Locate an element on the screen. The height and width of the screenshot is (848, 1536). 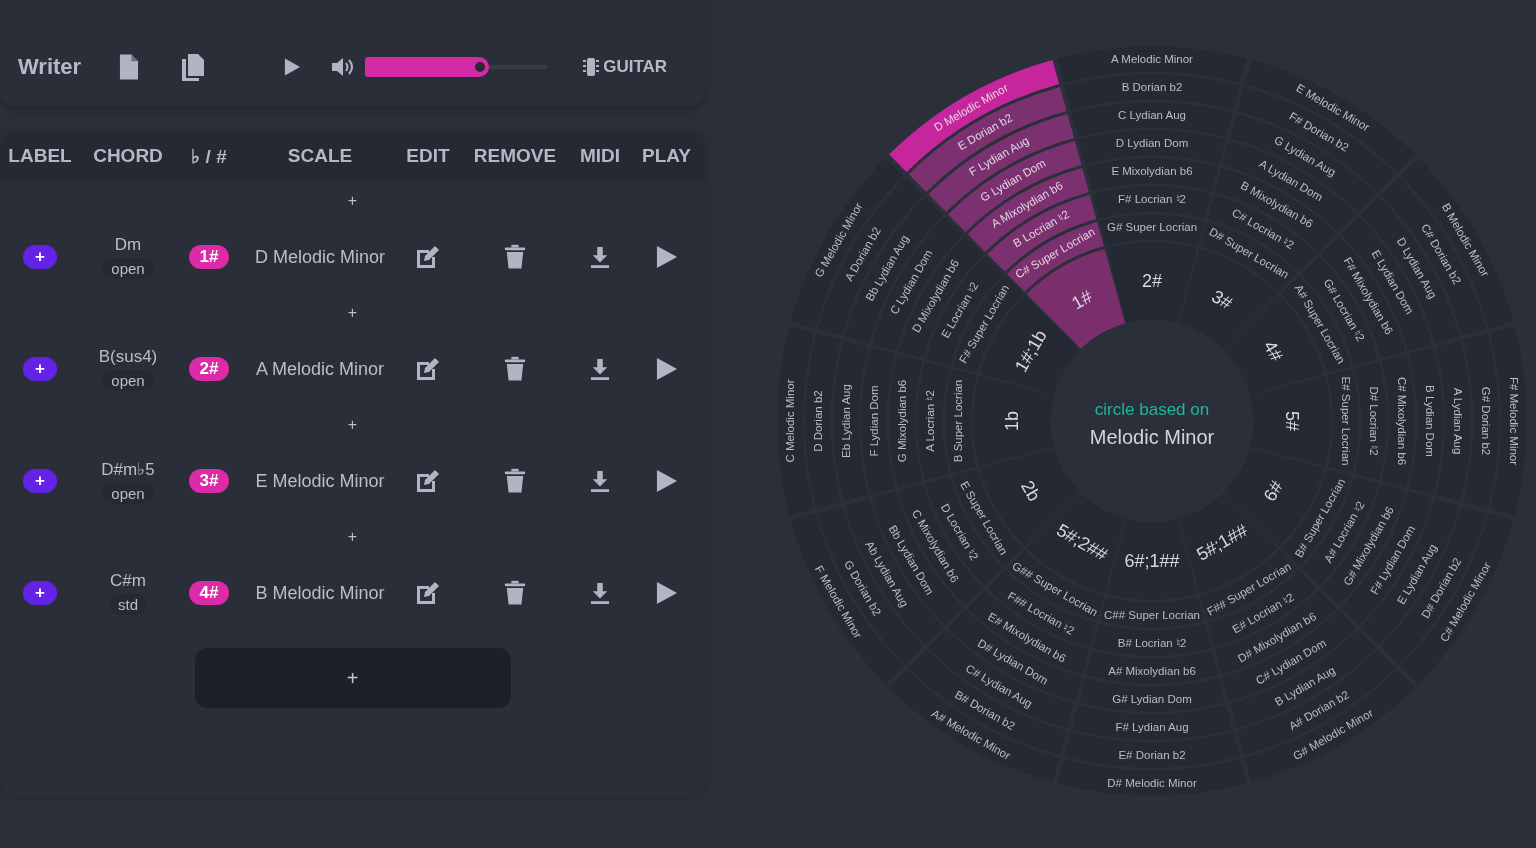
accidentals-badge: 4# is located at coordinates (209, 593).